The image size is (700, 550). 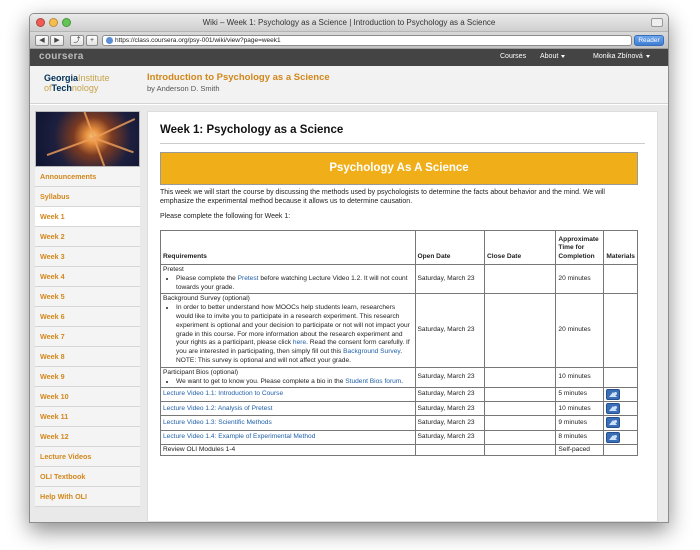 What do you see at coordinates (87, 197) in the screenshot?
I see `sidebar-item-syllabus: Syllabus` at bounding box center [87, 197].